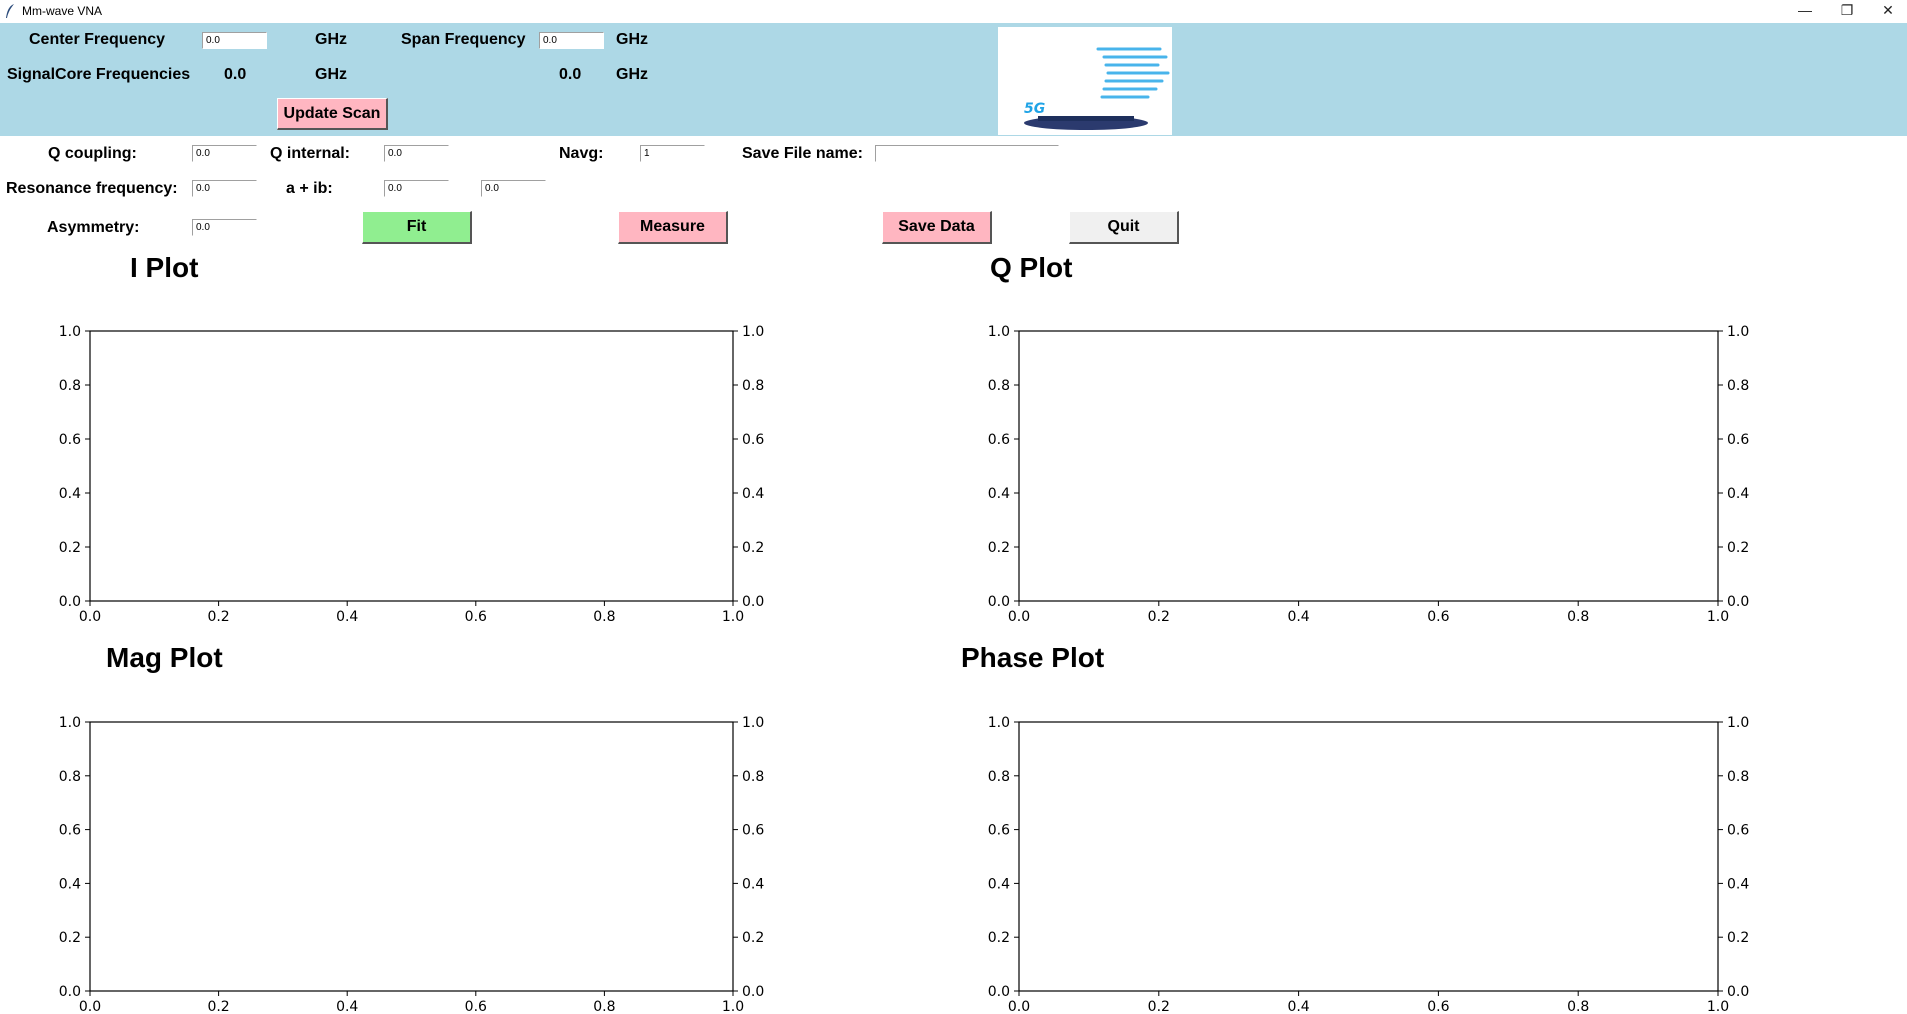 Image resolution: width=1907 pixels, height=1014 pixels. I want to click on phase-plot-frame, so click(1368, 856).